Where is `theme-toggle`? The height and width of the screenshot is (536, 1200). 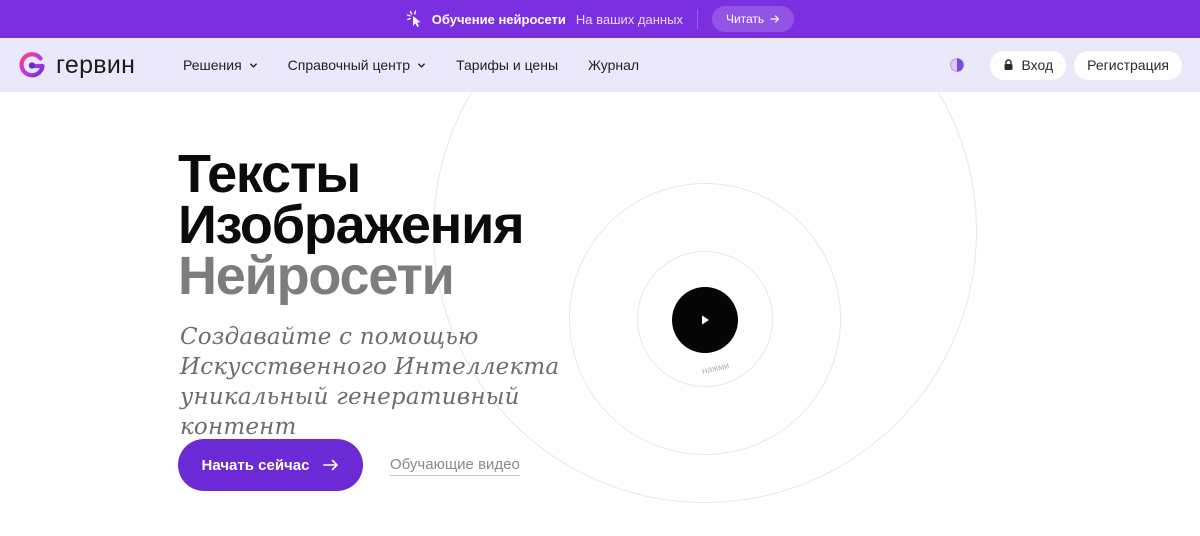
theme-toggle is located at coordinates (957, 65).